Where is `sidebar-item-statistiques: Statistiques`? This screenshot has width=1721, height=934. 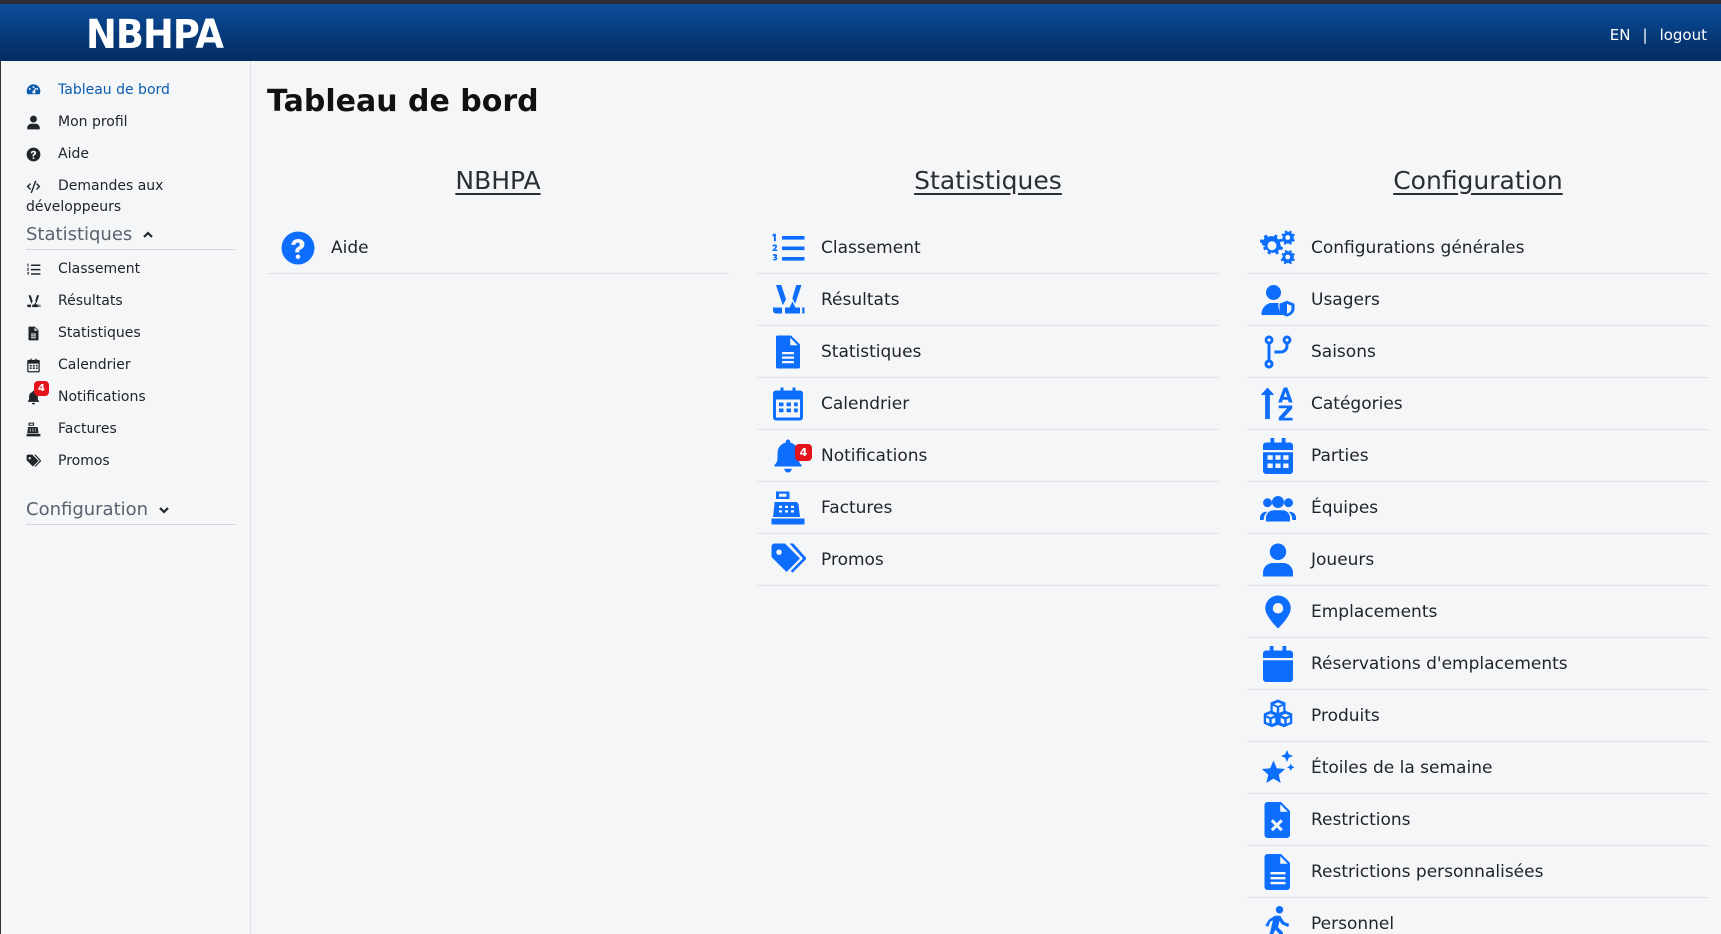
sidebar-item-statistiques: Statistiques is located at coordinates (131, 333).